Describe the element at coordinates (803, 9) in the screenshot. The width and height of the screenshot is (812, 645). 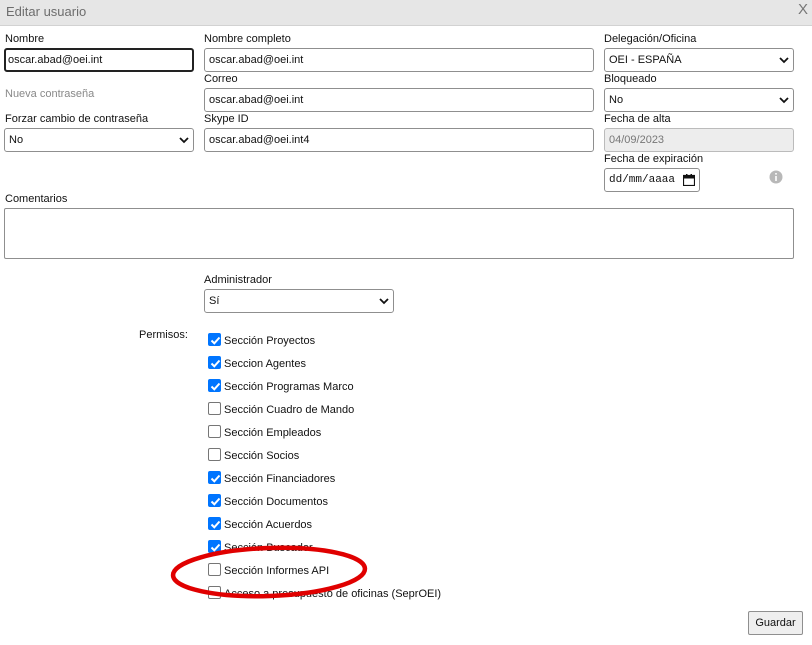
I see `close-button: X` at that location.